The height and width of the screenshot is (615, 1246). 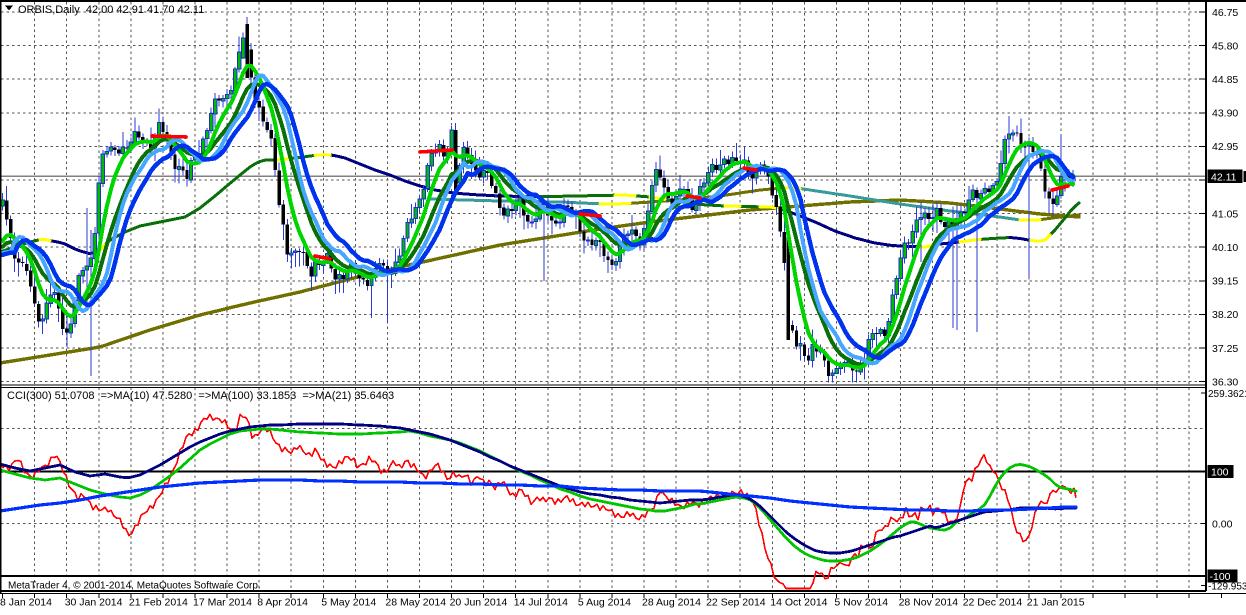 What do you see at coordinates (222, 603) in the screenshot?
I see `svg-text: 17 Mar 2014` at bounding box center [222, 603].